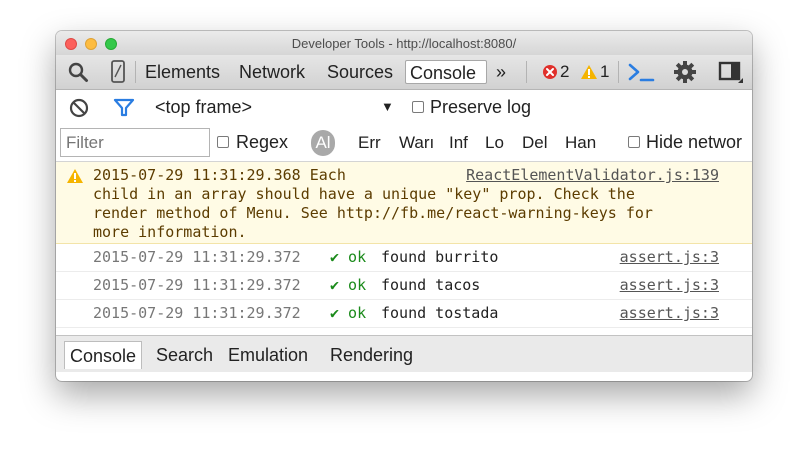 This screenshot has width=808, height=462. What do you see at coordinates (440, 313) in the screenshot?
I see `message-text: found tostada` at bounding box center [440, 313].